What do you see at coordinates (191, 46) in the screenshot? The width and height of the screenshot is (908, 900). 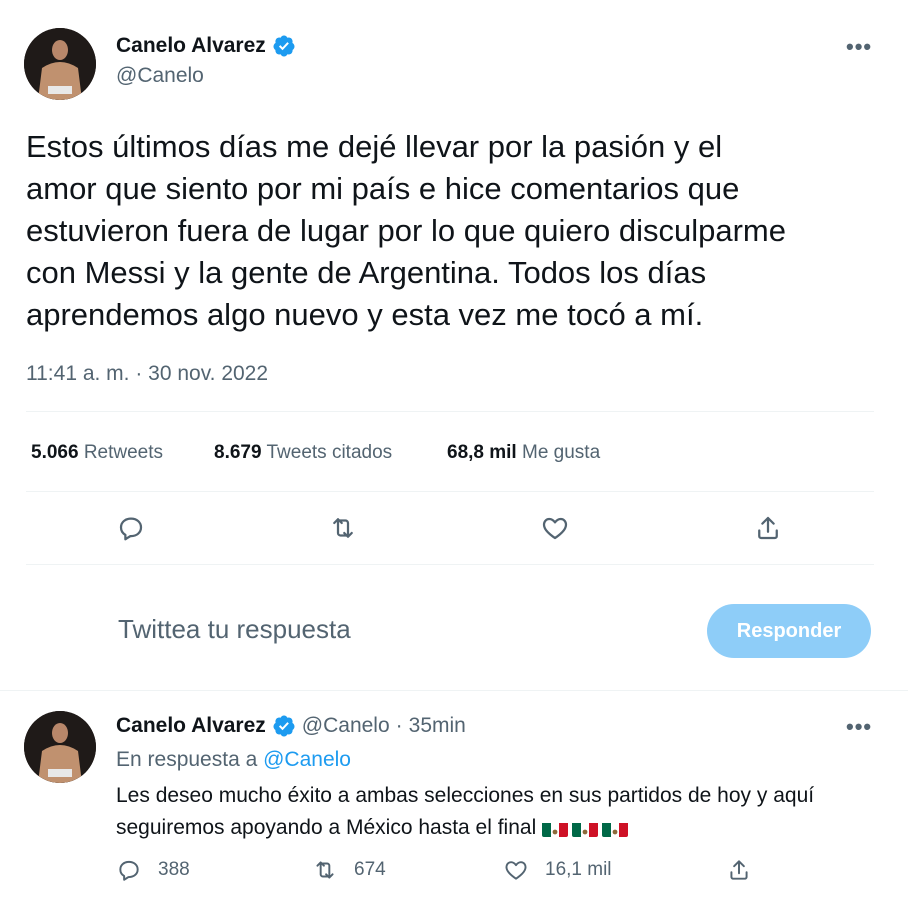 I see `author-name: Canelo Alvarez` at bounding box center [191, 46].